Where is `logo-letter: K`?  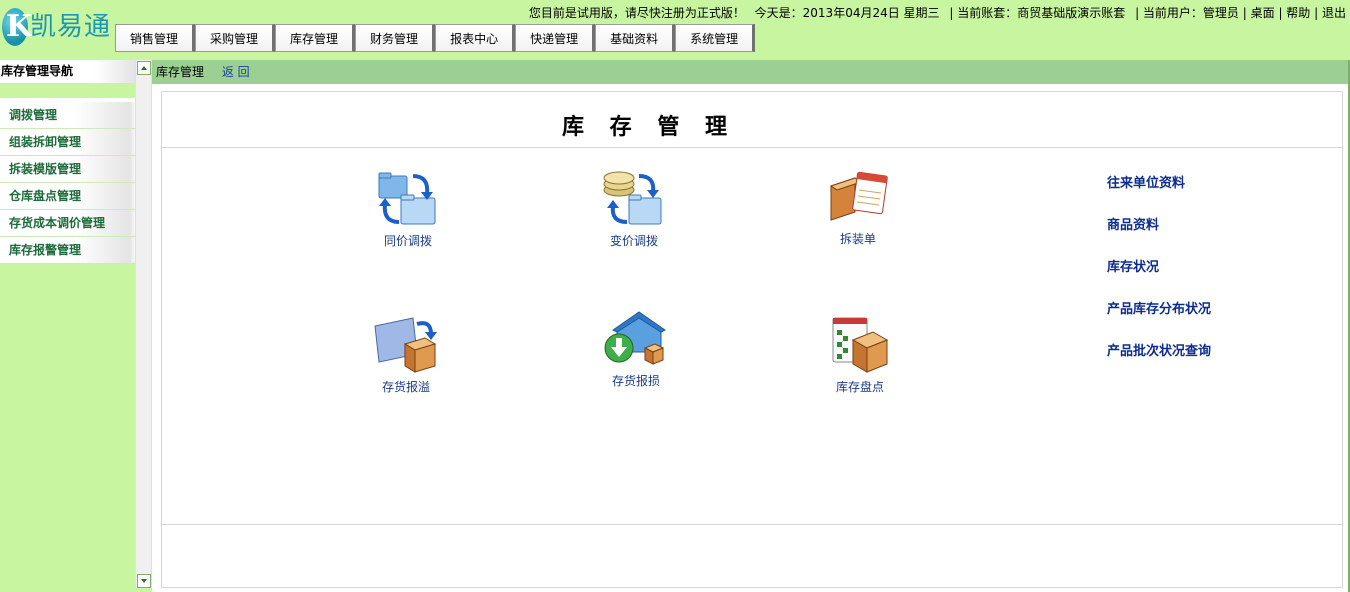 logo-letter: K is located at coordinates (19, 26).